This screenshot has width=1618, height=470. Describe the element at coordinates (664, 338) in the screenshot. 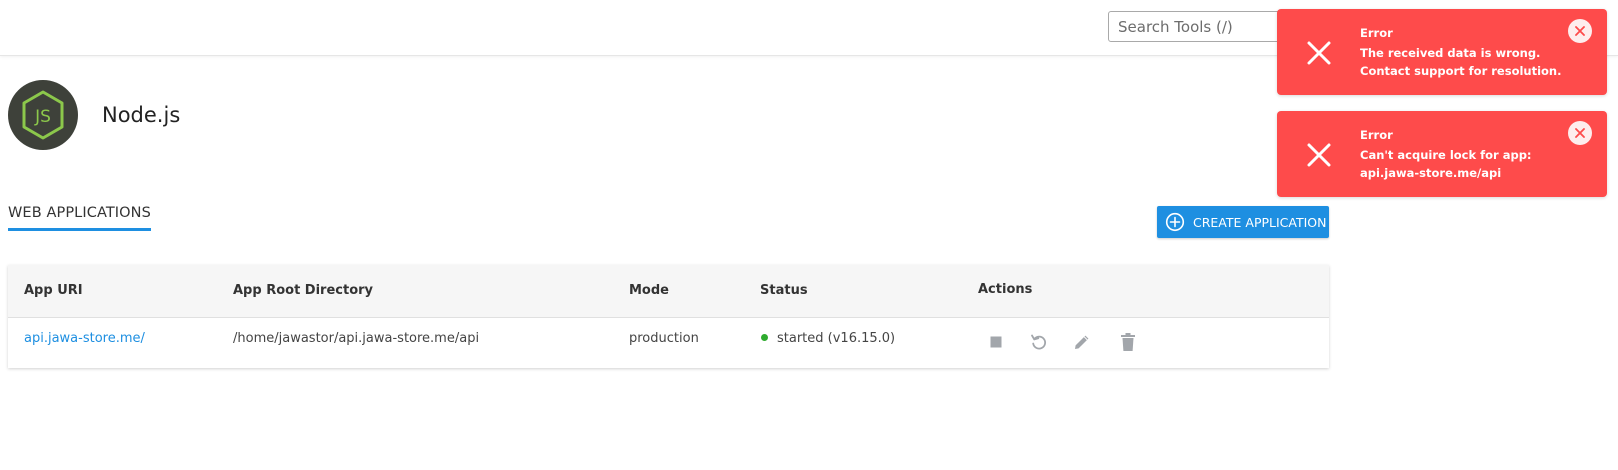

I see `app-mode: production` at that location.